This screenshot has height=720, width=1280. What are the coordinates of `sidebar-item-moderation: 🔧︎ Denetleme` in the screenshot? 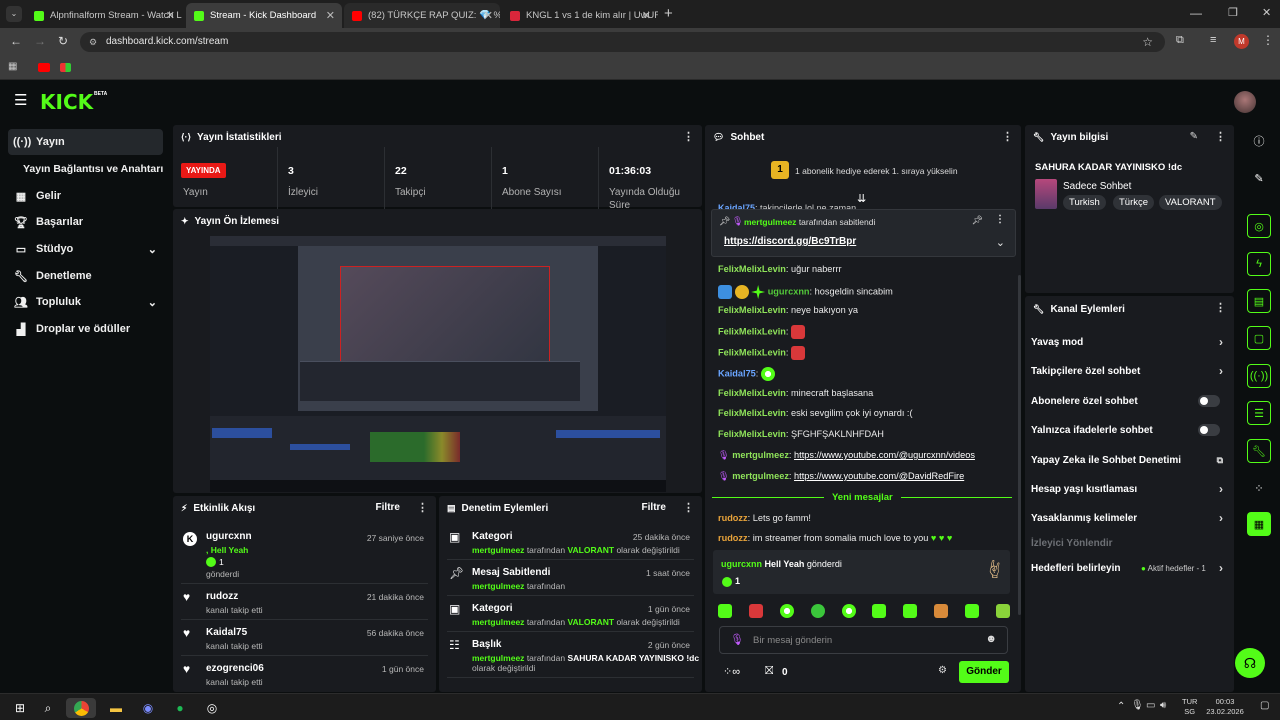 It's located at (85, 276).